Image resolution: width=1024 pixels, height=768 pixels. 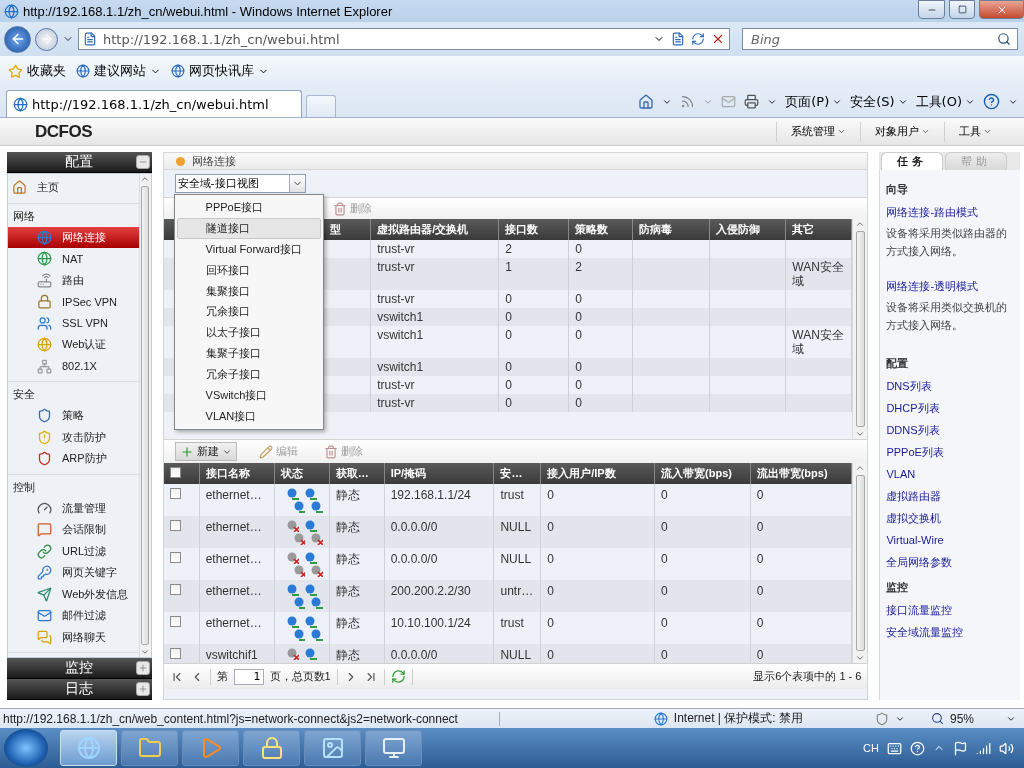 I want to click on menu-item: 集聚子接口, so click(x=248, y=354).